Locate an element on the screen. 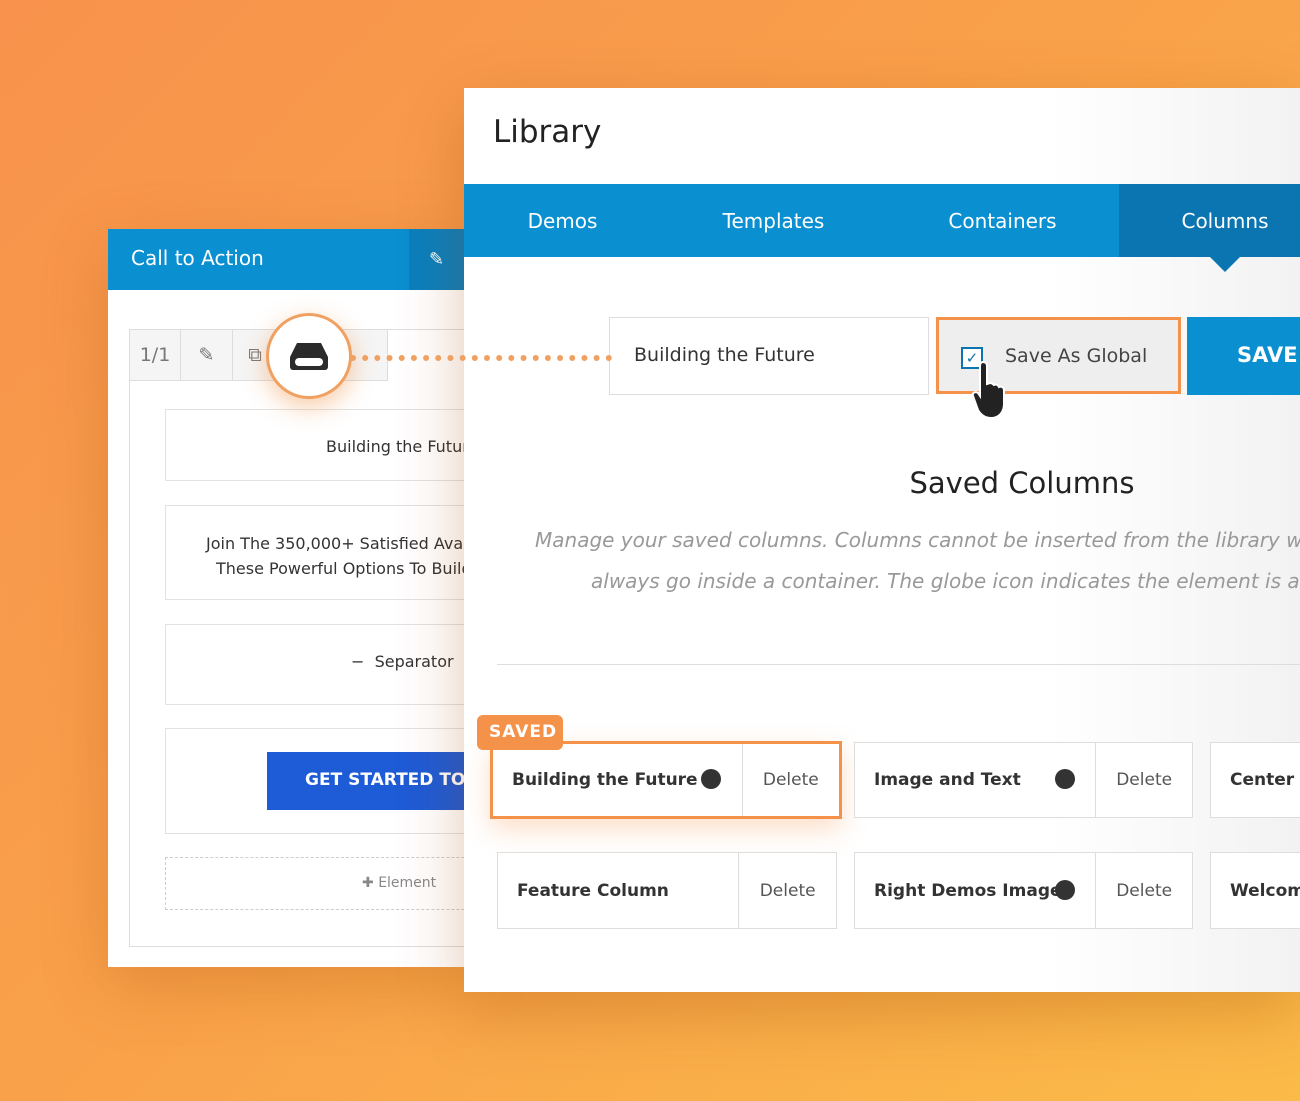 This screenshot has width=1300, height=1101. item-name: Right Demos Image is located at coordinates (968, 890).